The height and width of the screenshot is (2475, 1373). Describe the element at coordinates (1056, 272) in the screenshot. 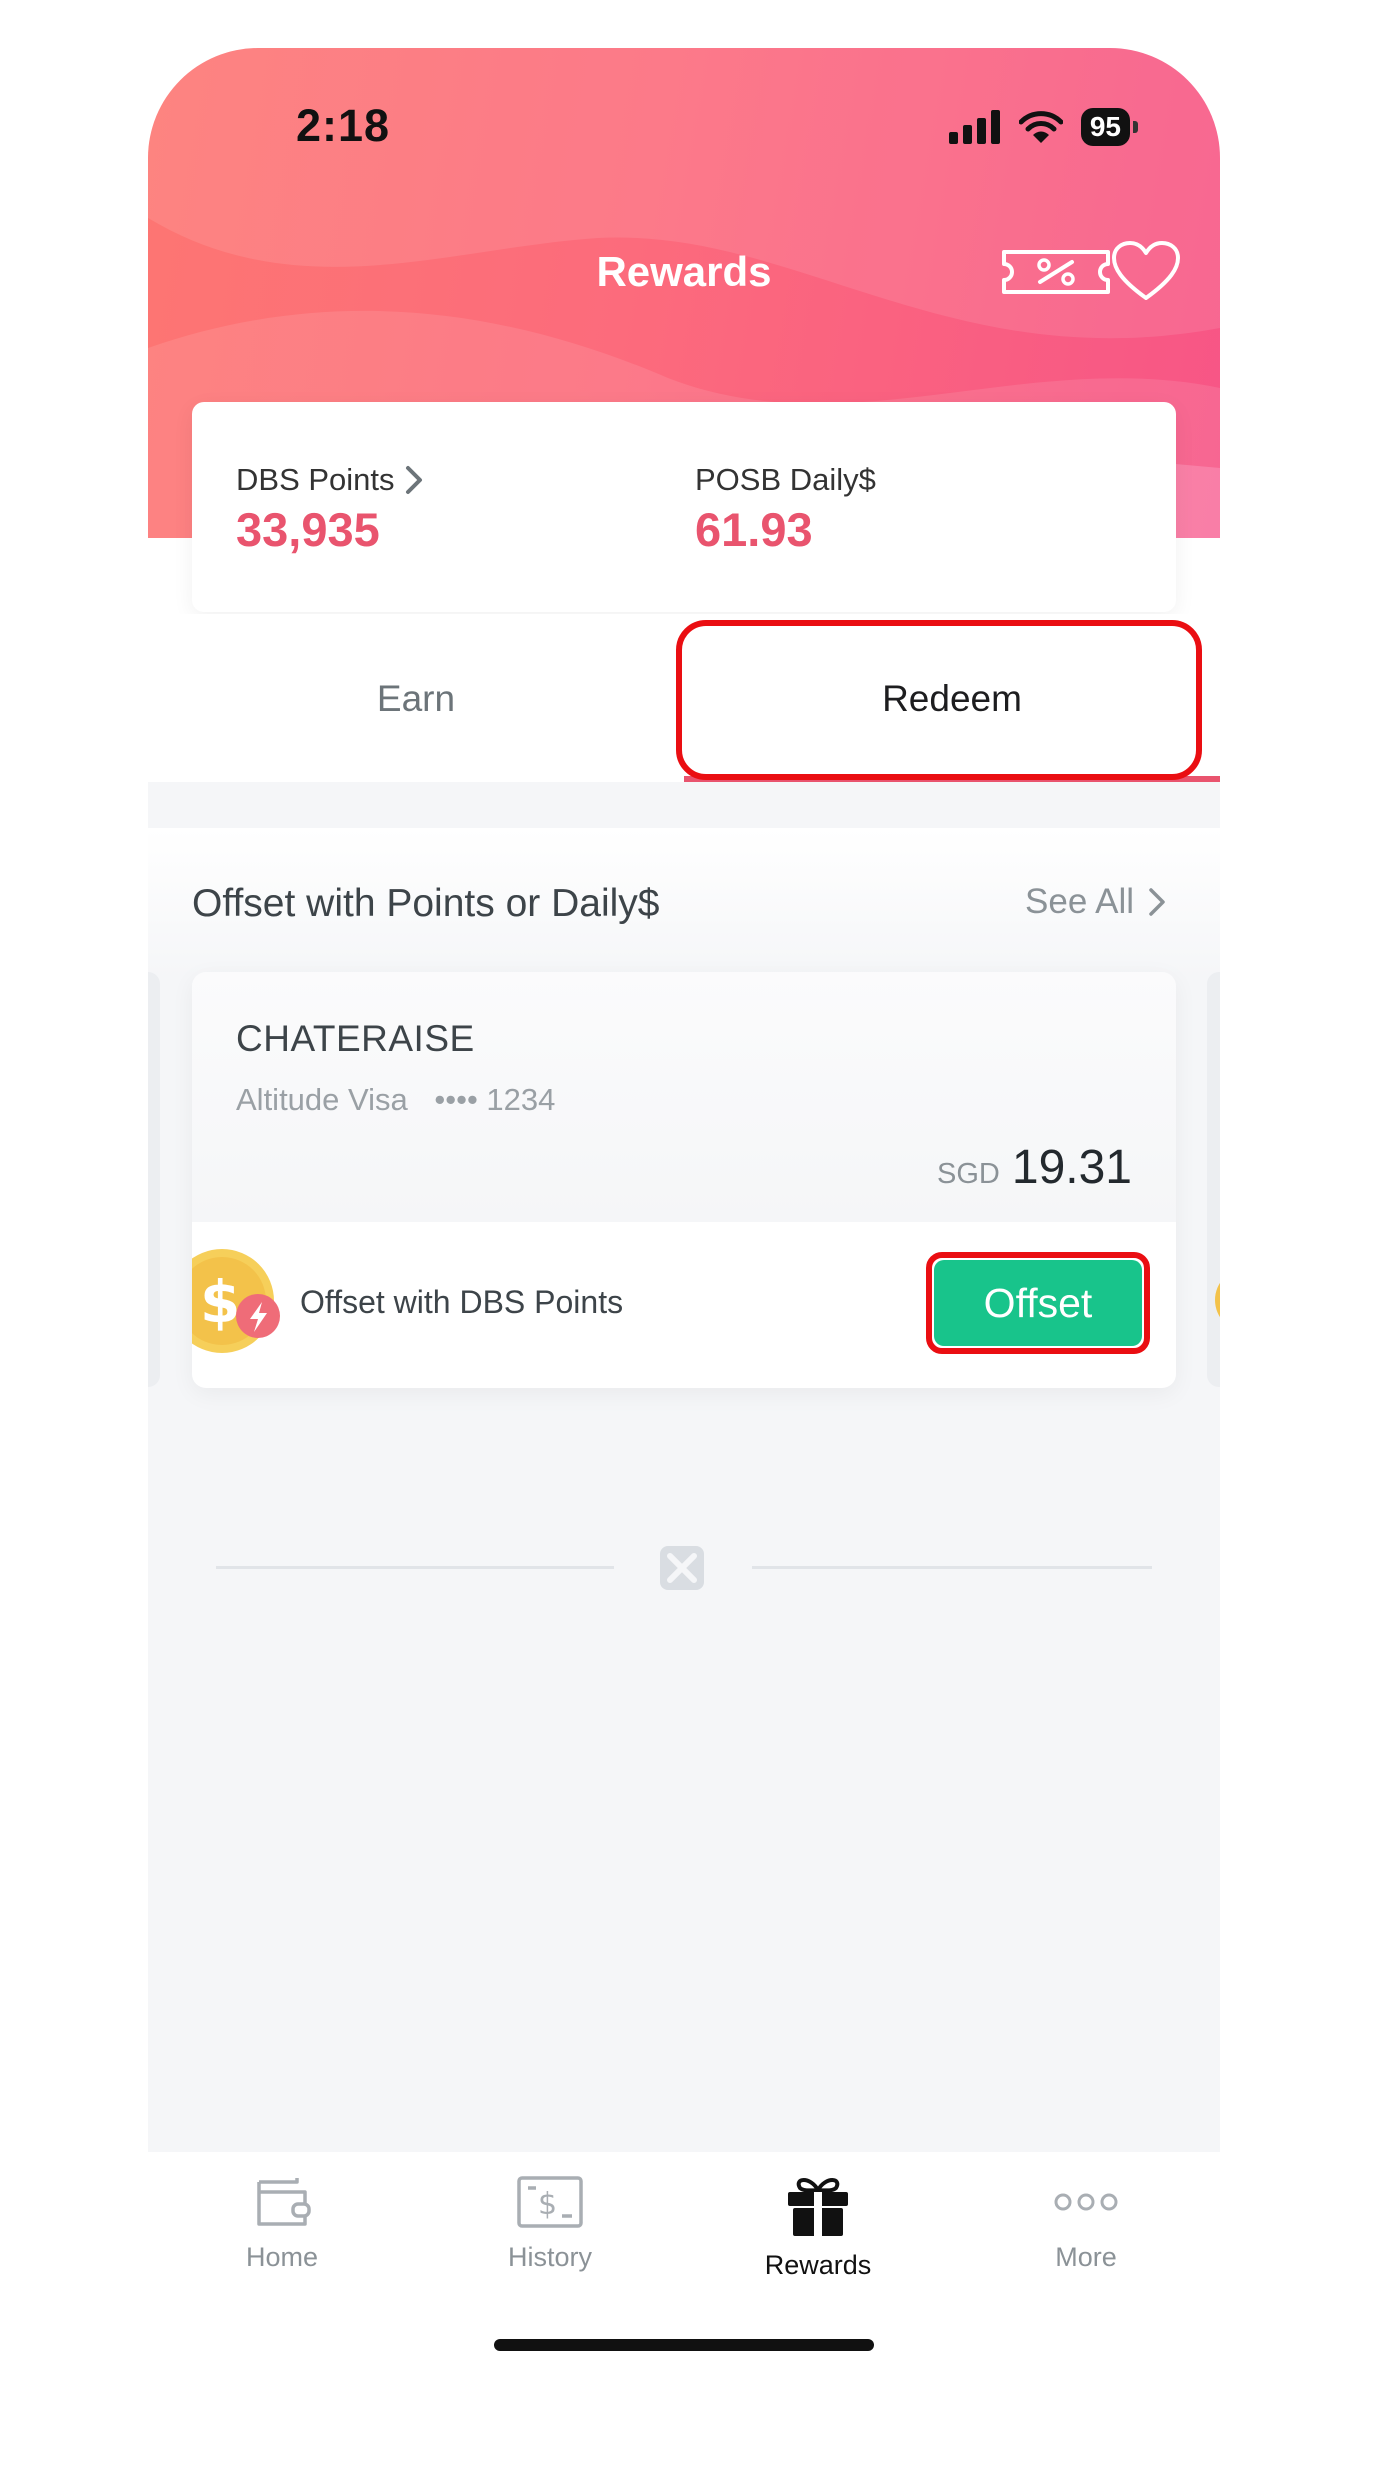

I see `voucher-icon` at that location.